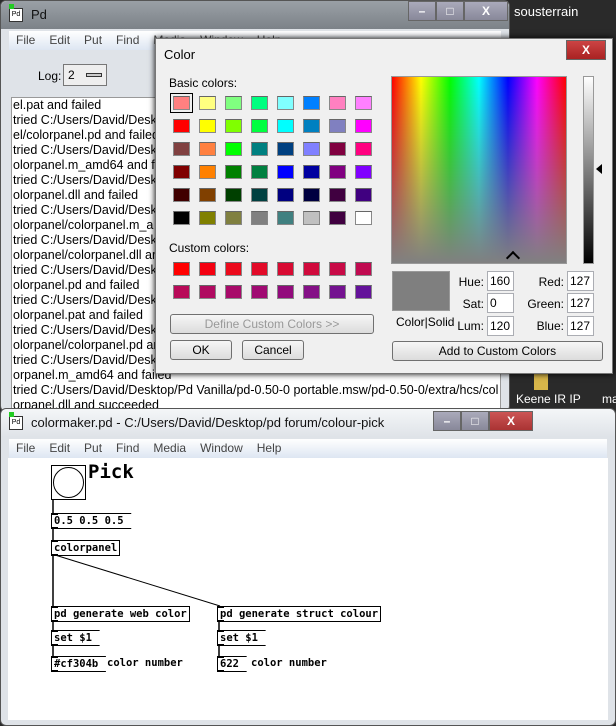  I want to click on lum-input: 120, so click(500, 326).